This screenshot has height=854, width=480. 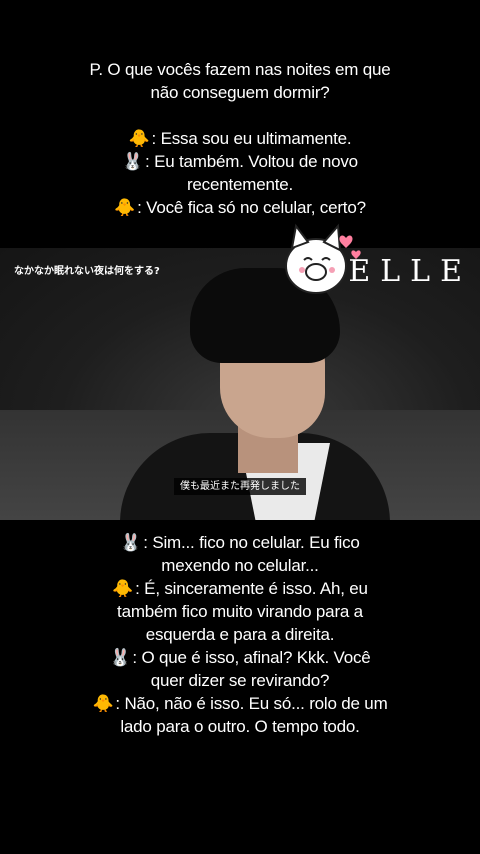 What do you see at coordinates (87, 271) in the screenshot?
I see `video-title: なかなか眠れない夜は何をする?` at bounding box center [87, 271].